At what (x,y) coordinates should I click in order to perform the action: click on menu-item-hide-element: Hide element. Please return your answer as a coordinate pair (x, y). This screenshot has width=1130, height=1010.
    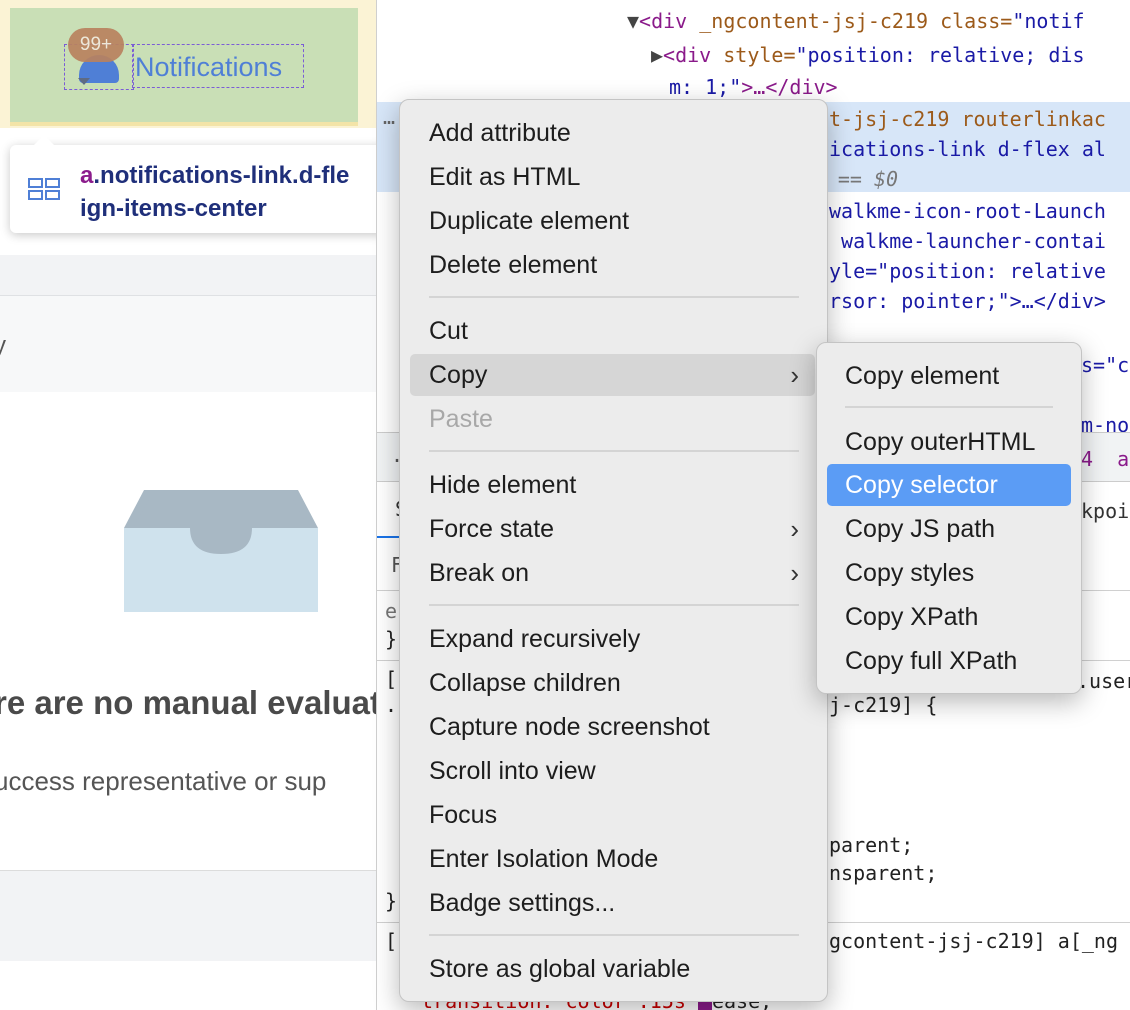
    Looking at the image, I should click on (612, 485).